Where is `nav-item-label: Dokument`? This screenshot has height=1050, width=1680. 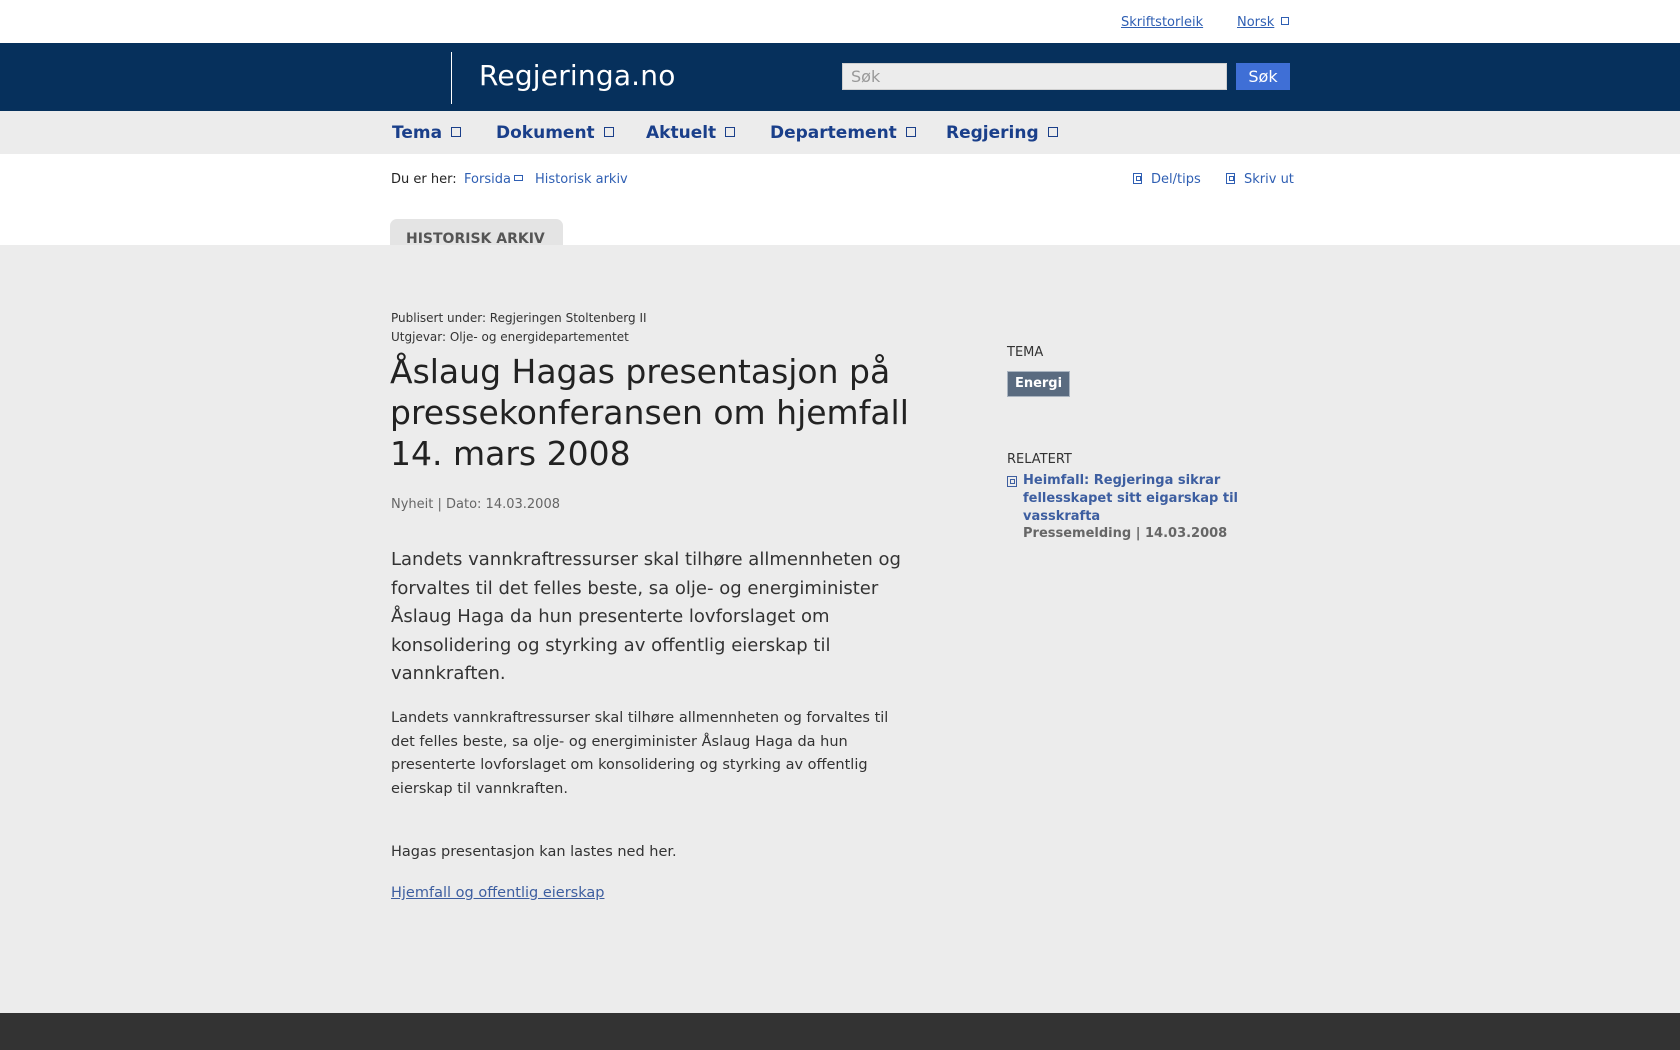
nav-item-label: Dokument is located at coordinates (545, 133).